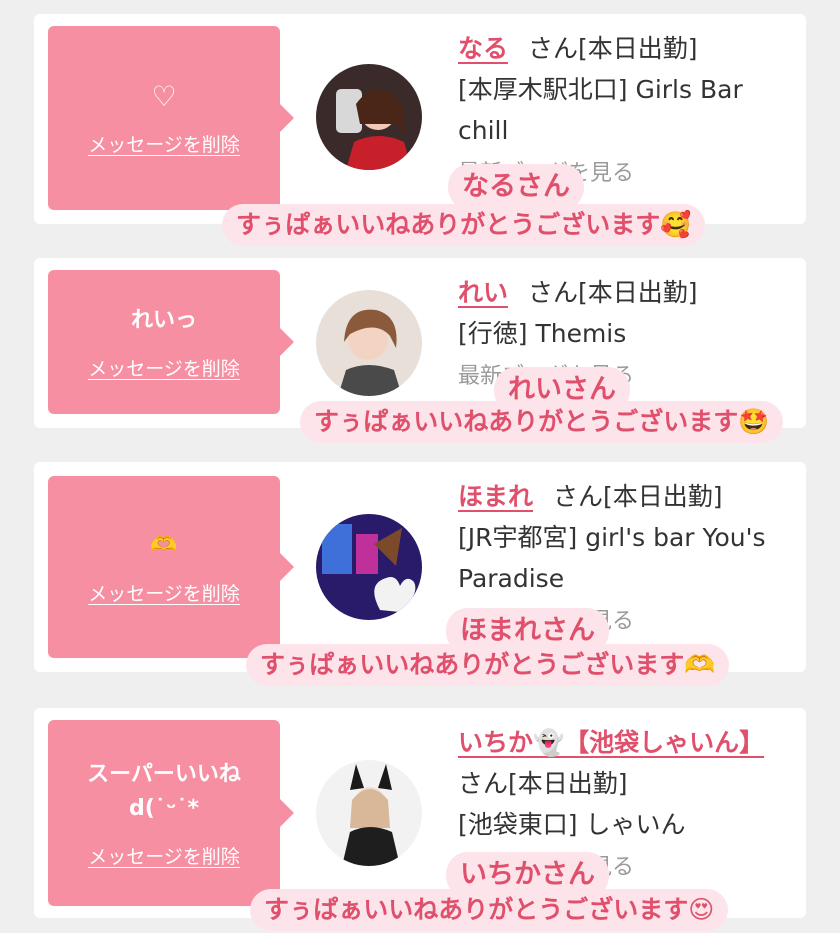 Image resolution: width=840 pixels, height=933 pixels. What do you see at coordinates (164, 545) in the screenshot?
I see `message-text: 🫶` at bounding box center [164, 545].